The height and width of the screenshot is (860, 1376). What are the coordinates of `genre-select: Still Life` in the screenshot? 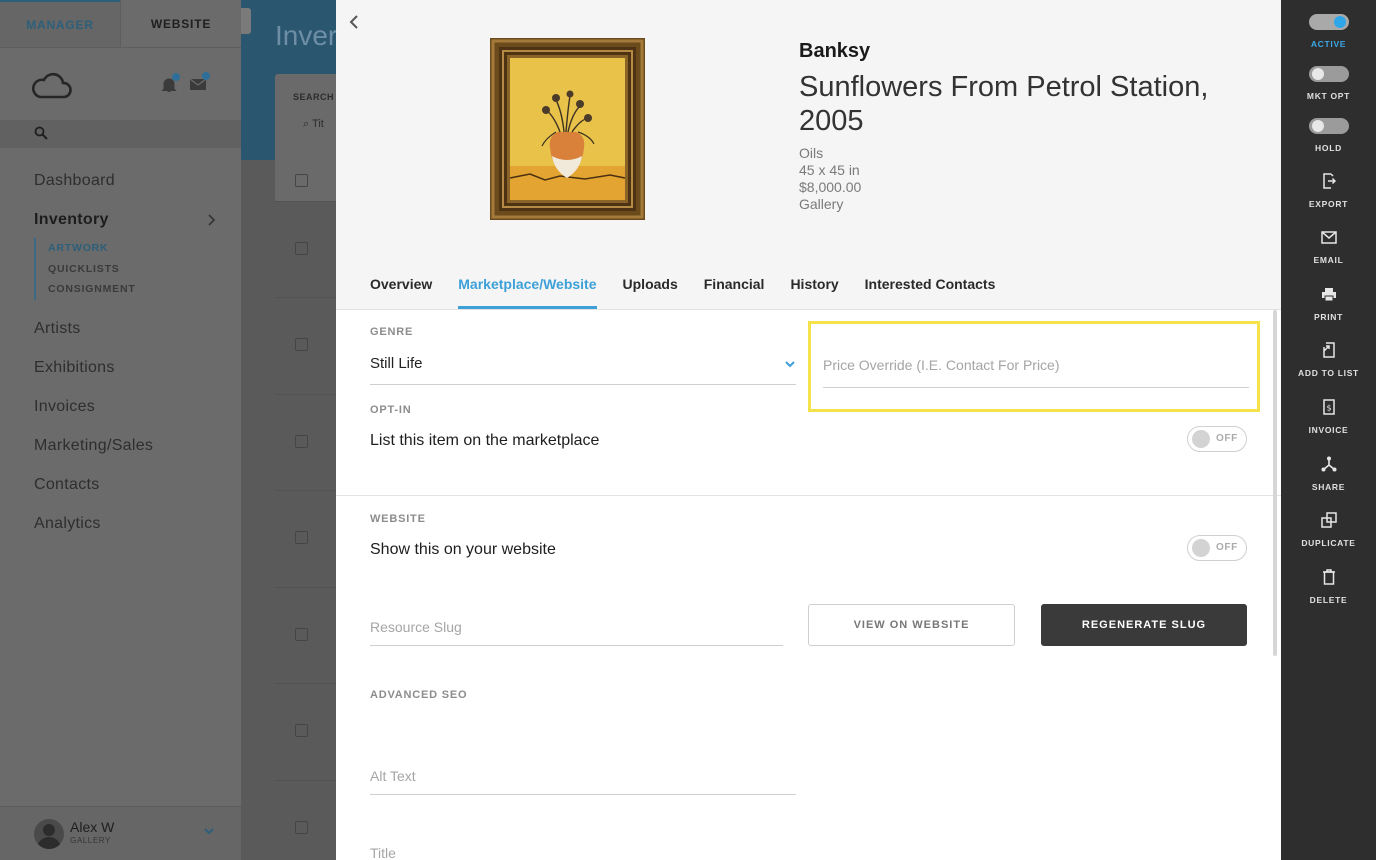 It's located at (583, 366).